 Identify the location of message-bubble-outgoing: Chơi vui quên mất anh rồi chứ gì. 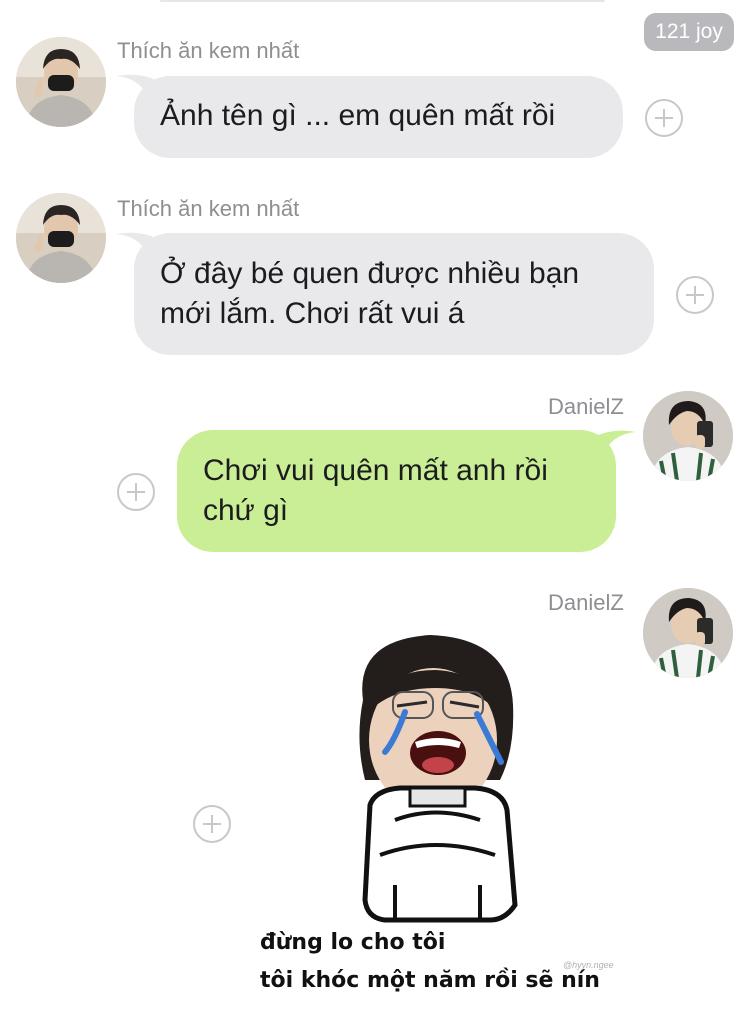
(396, 491).